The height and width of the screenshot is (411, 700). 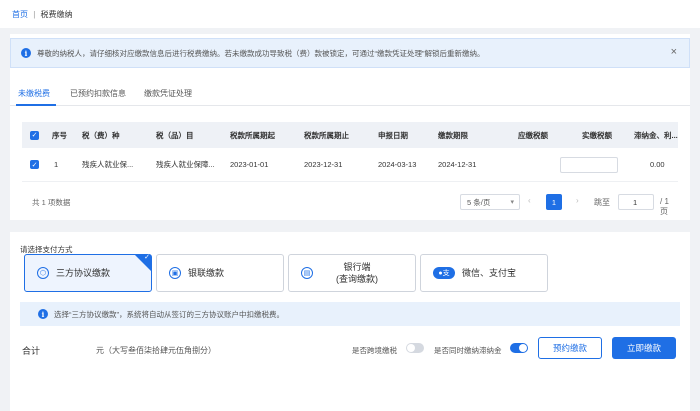 What do you see at coordinates (56, 14) in the screenshot?
I see `breadcrumb-current: 税费缴纳` at bounding box center [56, 14].